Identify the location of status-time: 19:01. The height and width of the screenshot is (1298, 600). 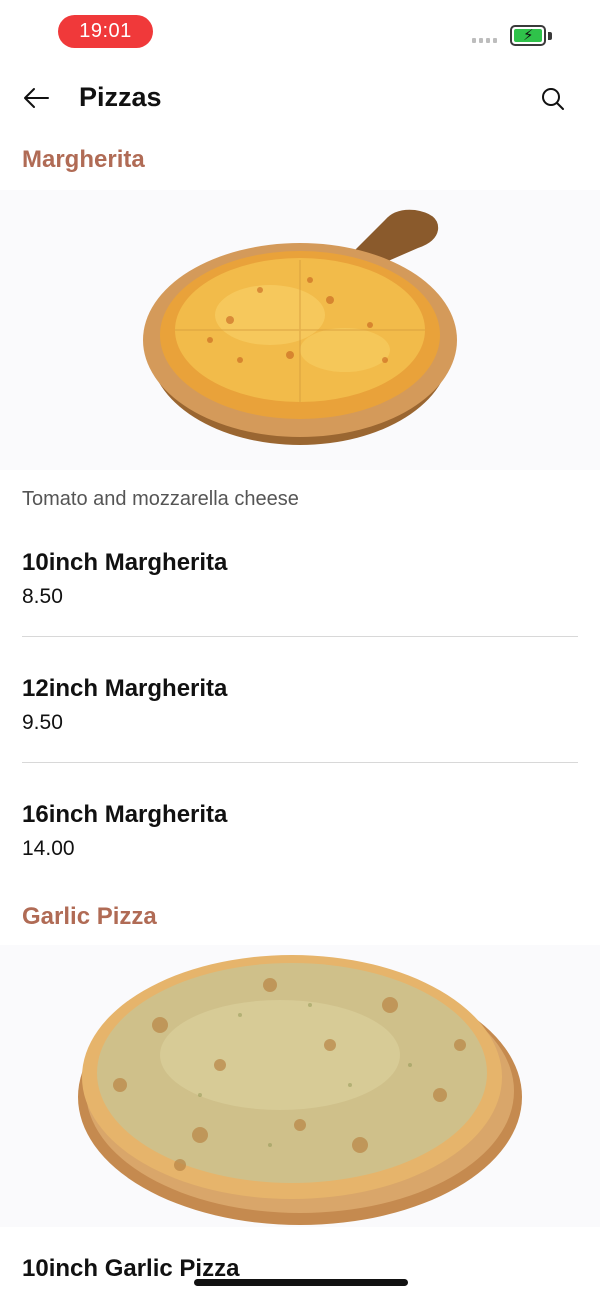
(105, 31).